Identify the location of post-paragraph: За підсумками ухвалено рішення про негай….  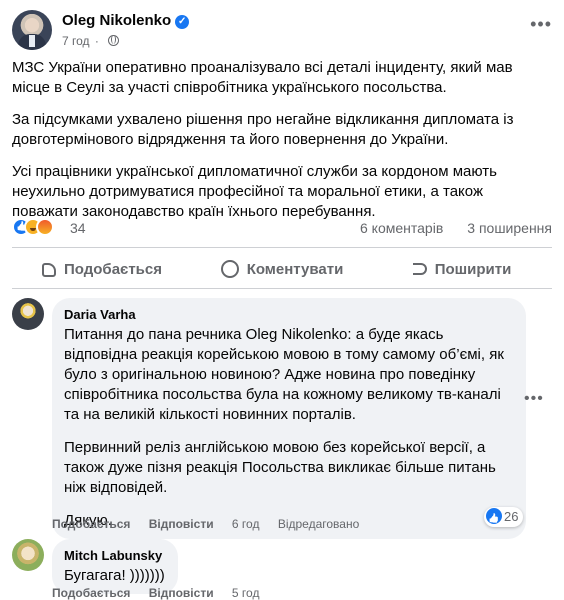
(263, 129).